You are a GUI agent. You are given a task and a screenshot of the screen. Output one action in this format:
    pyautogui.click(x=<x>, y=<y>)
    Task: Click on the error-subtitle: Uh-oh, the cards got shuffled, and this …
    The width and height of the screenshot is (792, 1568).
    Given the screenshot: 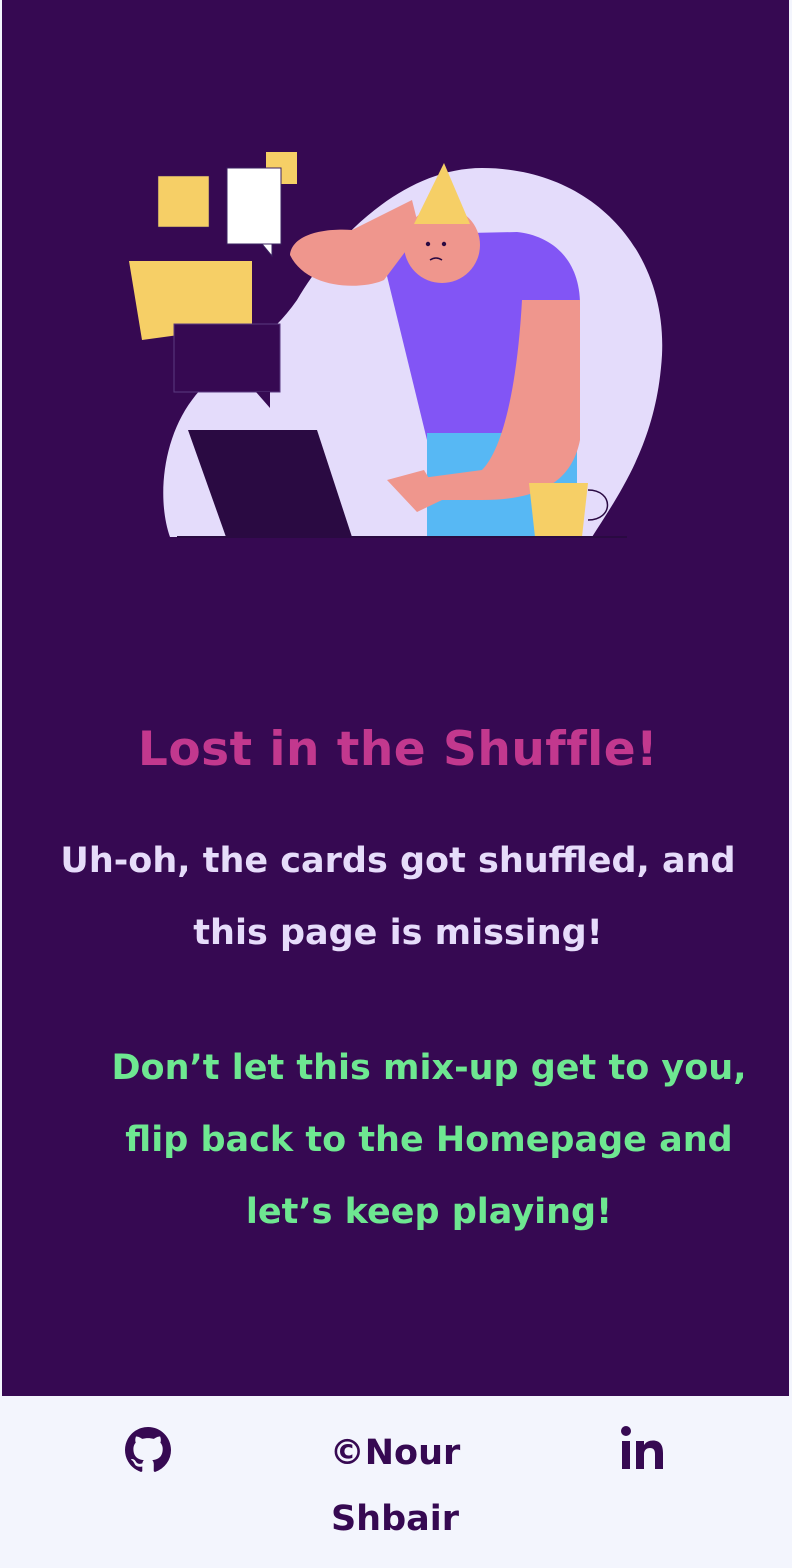 What is the action you would take?
    pyautogui.click(x=398, y=897)
    